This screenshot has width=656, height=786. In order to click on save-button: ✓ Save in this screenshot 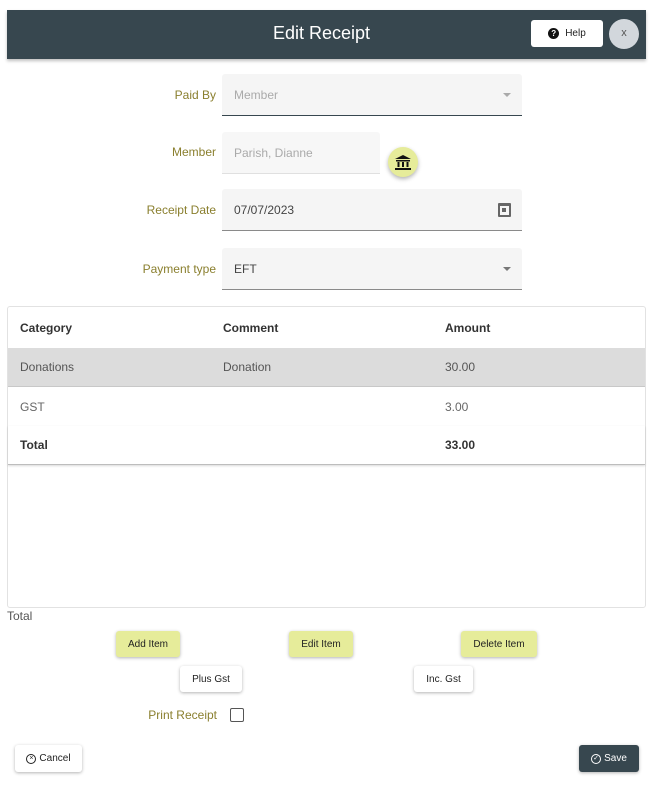, I will do `click(609, 758)`.